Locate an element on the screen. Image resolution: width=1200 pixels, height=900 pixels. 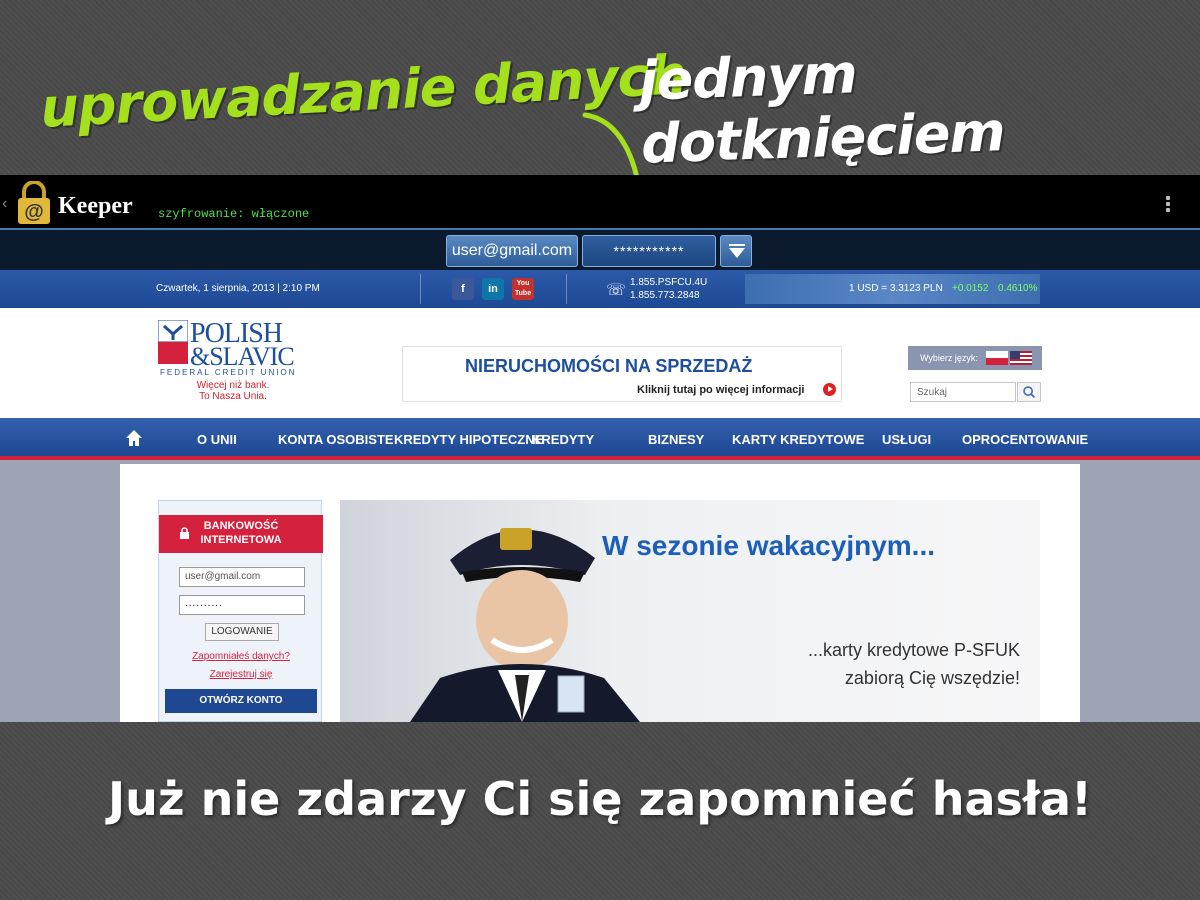
overflow-menu-icon is located at coordinates (1168, 204).